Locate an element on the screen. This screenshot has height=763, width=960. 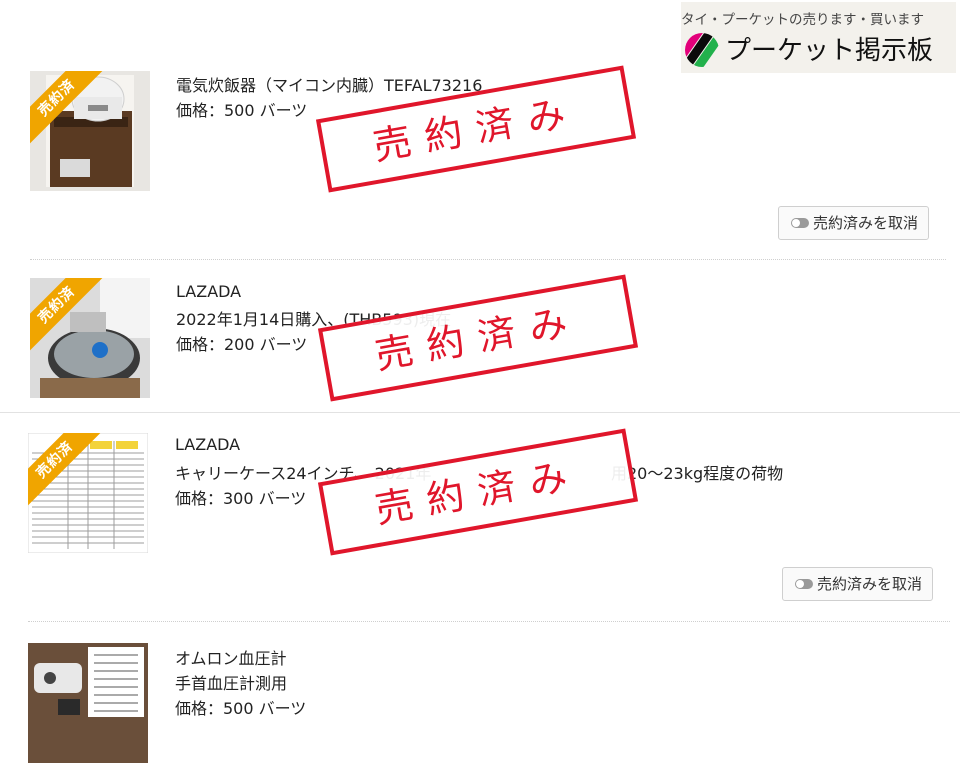
item-price: 価格：200 バーツ is located at coordinates (242, 344).